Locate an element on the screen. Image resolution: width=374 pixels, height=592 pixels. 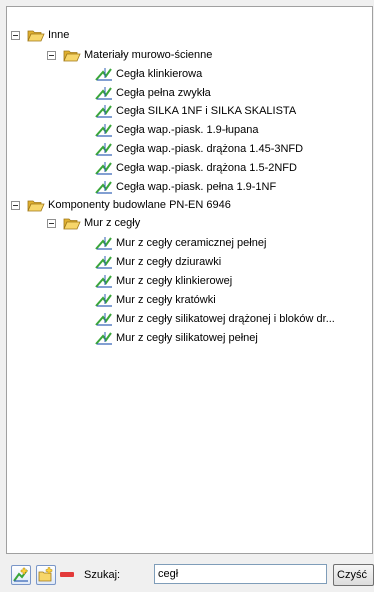
item-label: Cegła wap.-piask. drążona 1.45-3NFD is located at coordinates (210, 149).